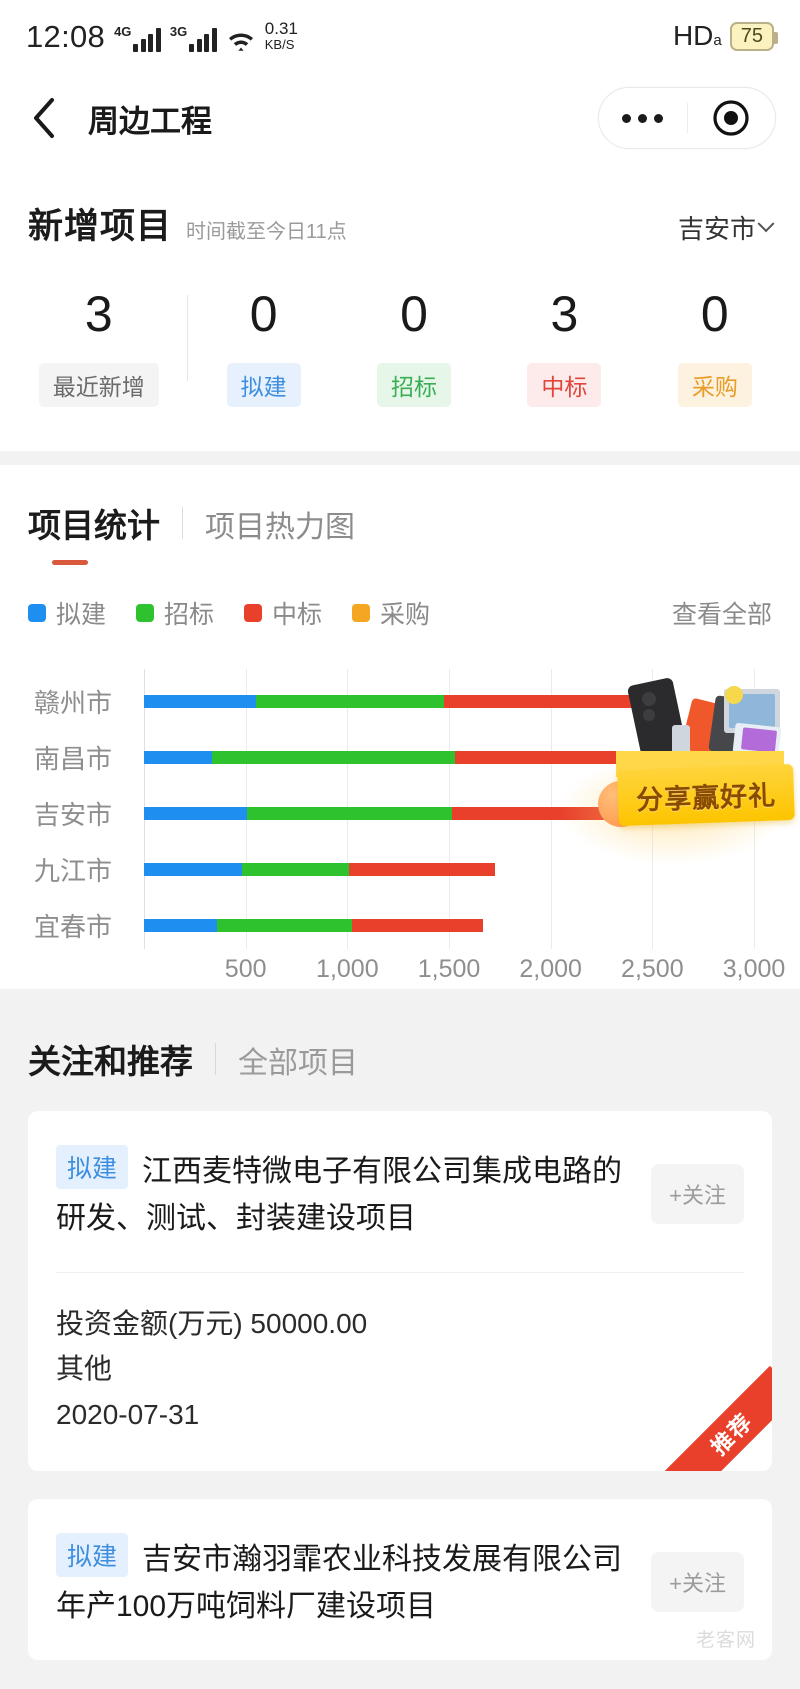 The image size is (800, 1689). Describe the element at coordinates (564, 314) in the screenshot. I see `stat-value: 3` at that location.